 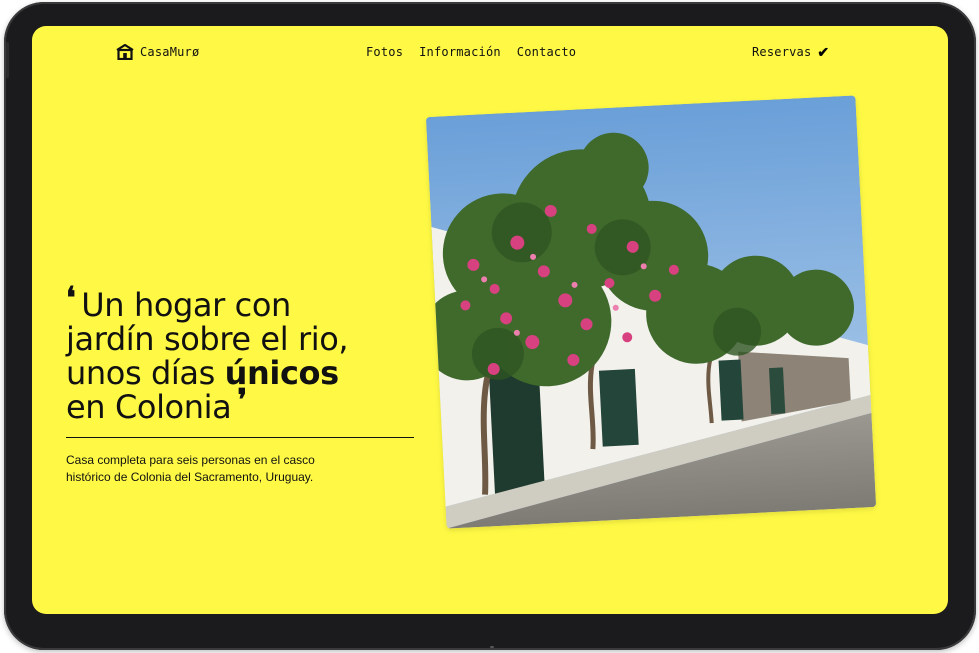 I want to click on headline-text-3: unos días, so click(x=145, y=373).